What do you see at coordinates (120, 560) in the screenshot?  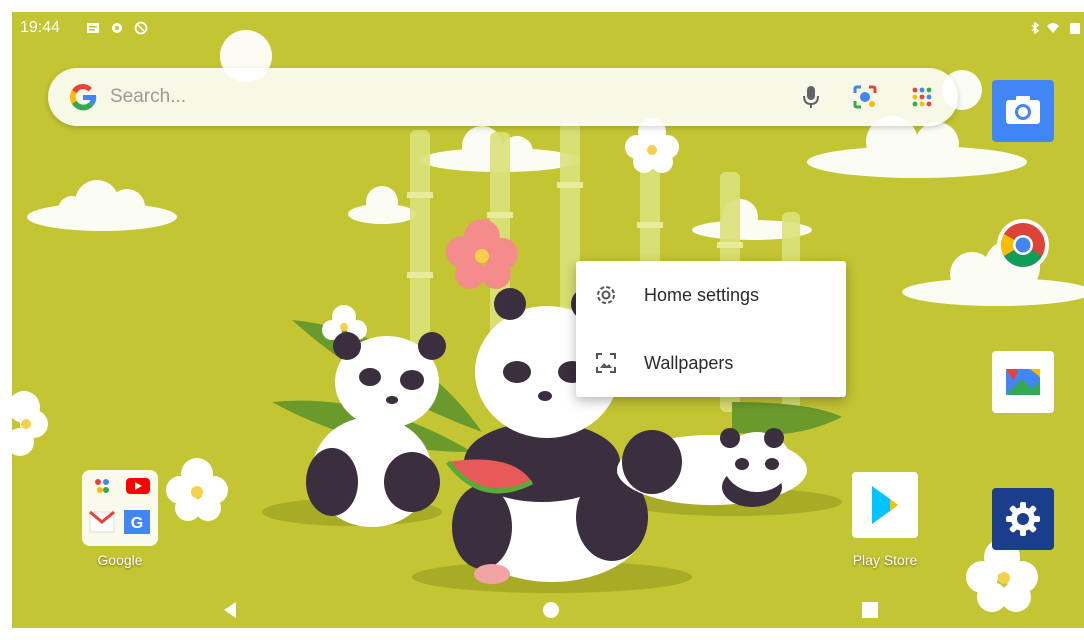 I see `google-folder-label: Google` at bounding box center [120, 560].